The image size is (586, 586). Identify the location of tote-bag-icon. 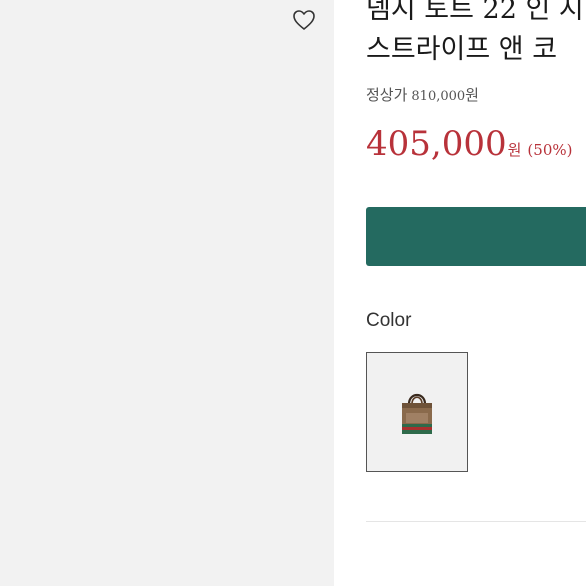
(417, 413).